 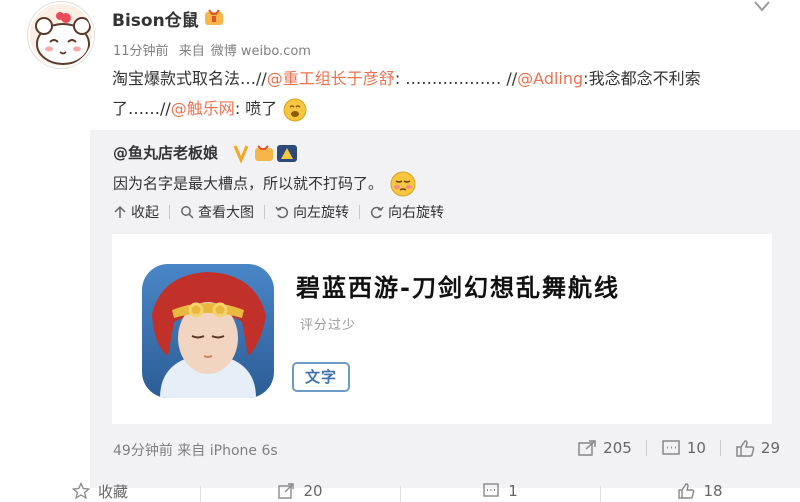 I want to click on post-source: 微博 weibo.com, so click(x=261, y=51).